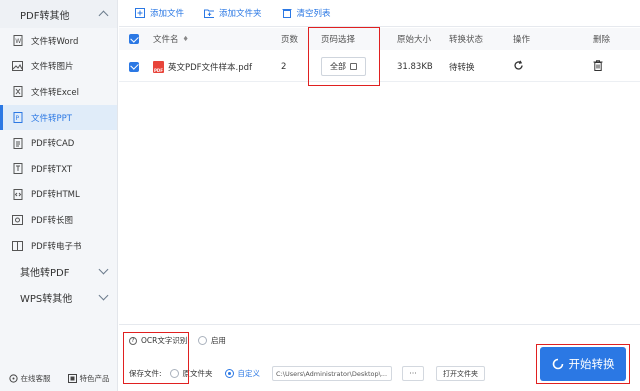 This screenshot has width=640, height=391. I want to click on add-file-button: 添加文件, so click(159, 13).